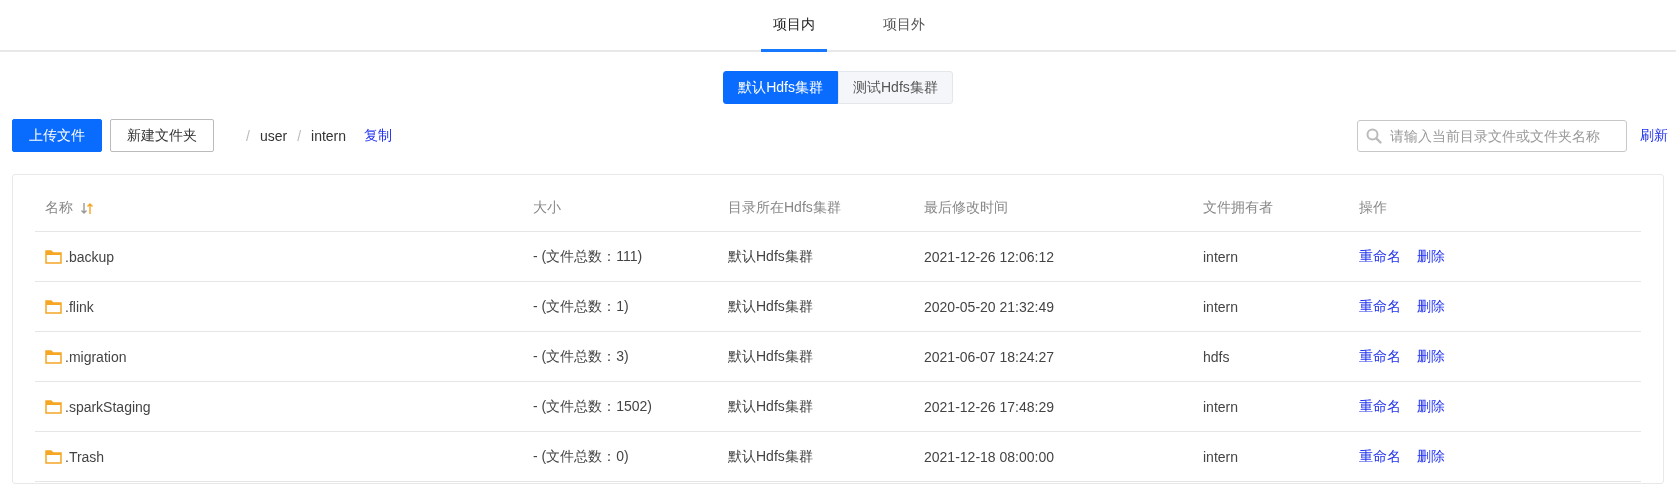 Image resolution: width=1676 pixels, height=484 pixels. What do you see at coordinates (1238, 207) in the screenshot?
I see `column-header: 文件拥有者` at bounding box center [1238, 207].